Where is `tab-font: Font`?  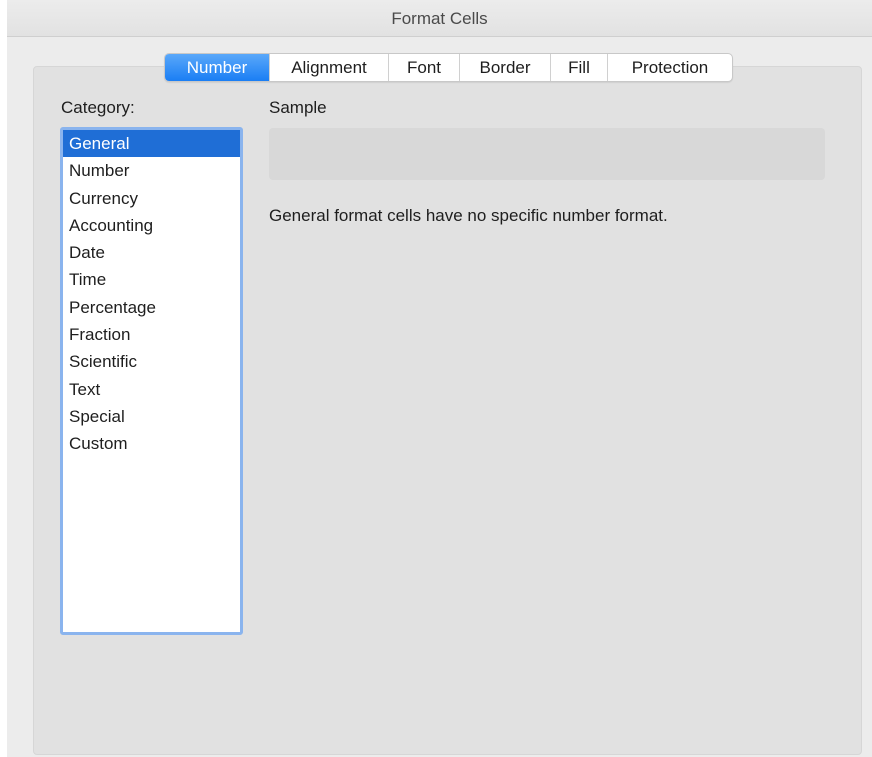 tab-font: Font is located at coordinates (424, 67).